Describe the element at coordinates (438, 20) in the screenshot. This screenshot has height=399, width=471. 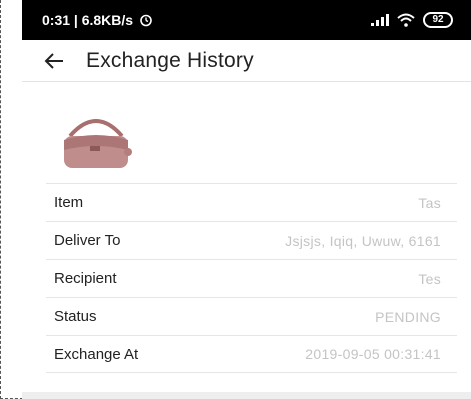
I see `battery-indicator: 92` at that location.